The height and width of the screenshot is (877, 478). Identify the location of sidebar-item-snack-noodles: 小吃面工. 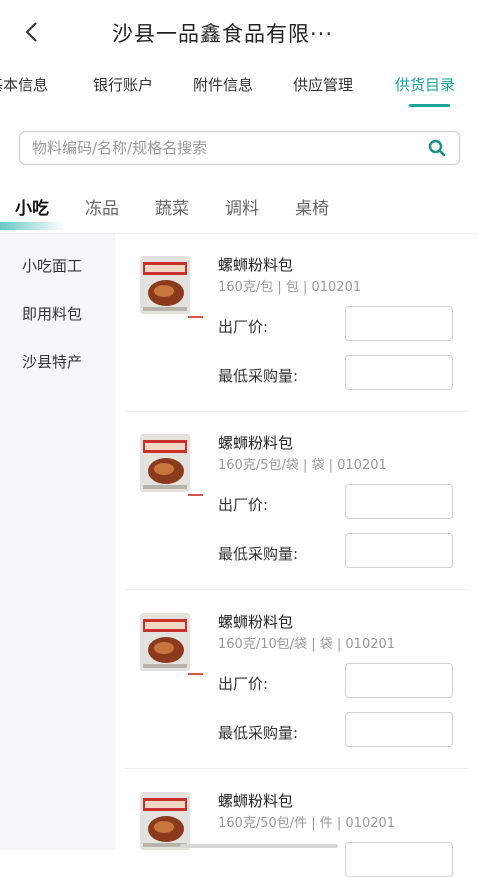
(52, 265).